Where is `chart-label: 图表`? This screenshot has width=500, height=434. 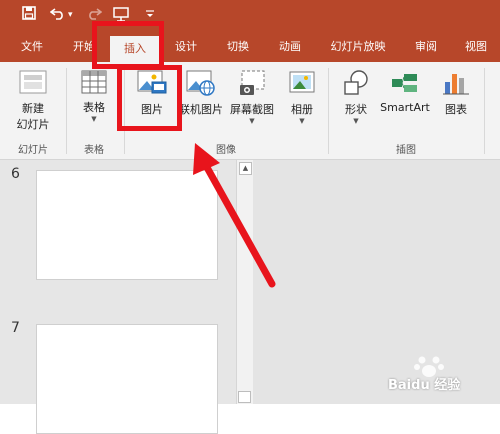 chart-label: 图表 is located at coordinates (456, 109).